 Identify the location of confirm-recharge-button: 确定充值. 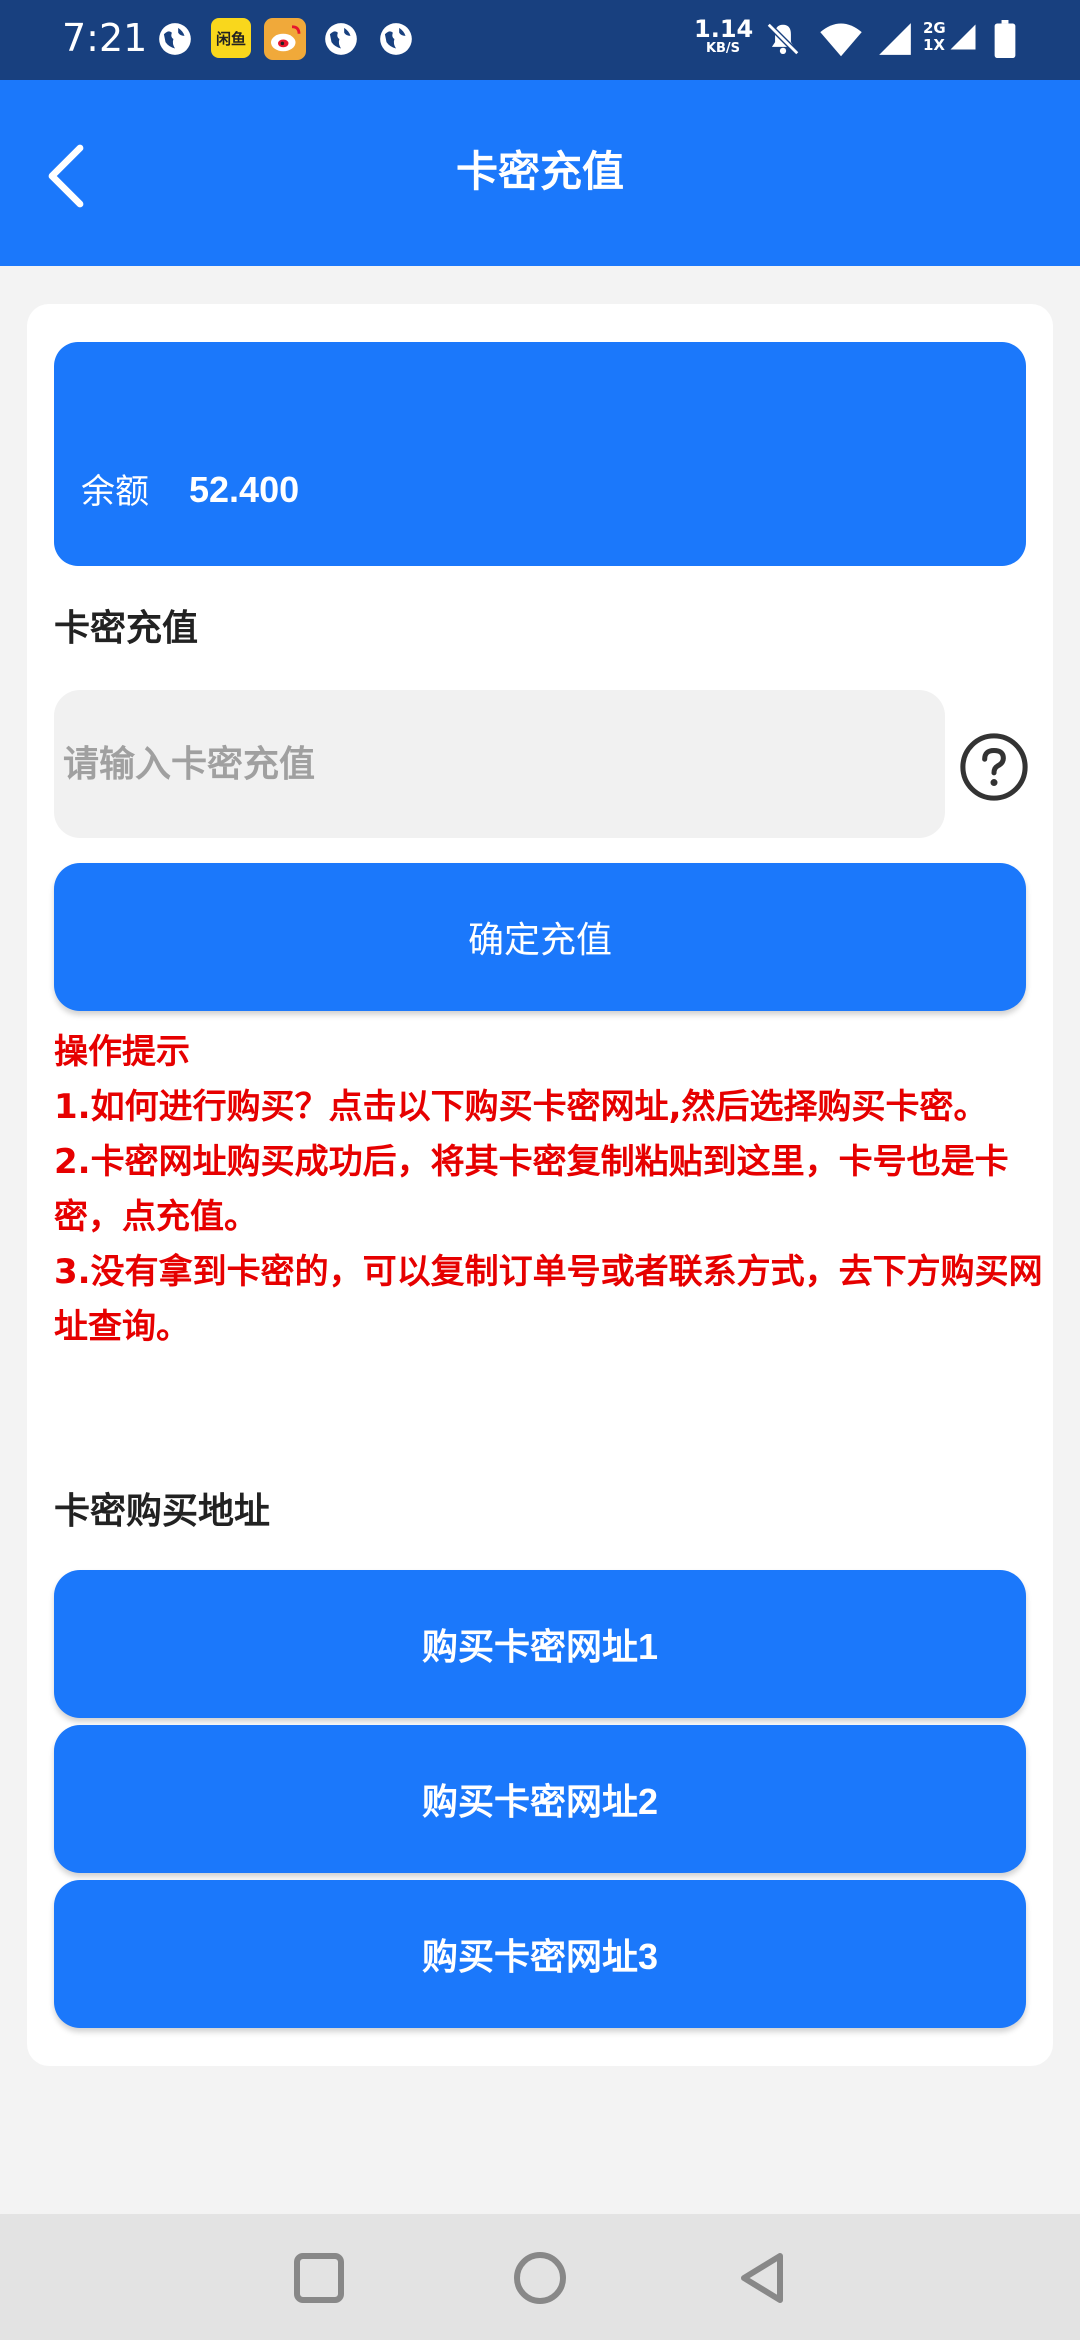
(540, 937).